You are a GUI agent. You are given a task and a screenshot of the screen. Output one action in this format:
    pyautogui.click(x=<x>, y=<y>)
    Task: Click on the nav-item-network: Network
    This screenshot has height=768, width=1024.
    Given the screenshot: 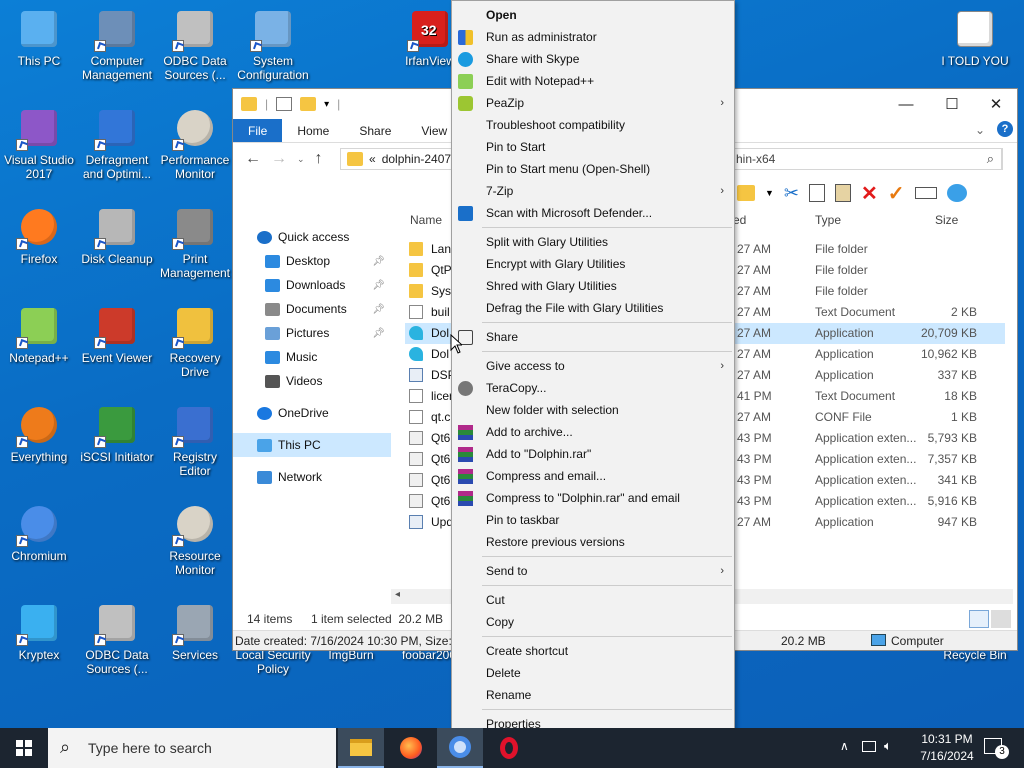 What is the action you would take?
    pyautogui.click(x=312, y=477)
    